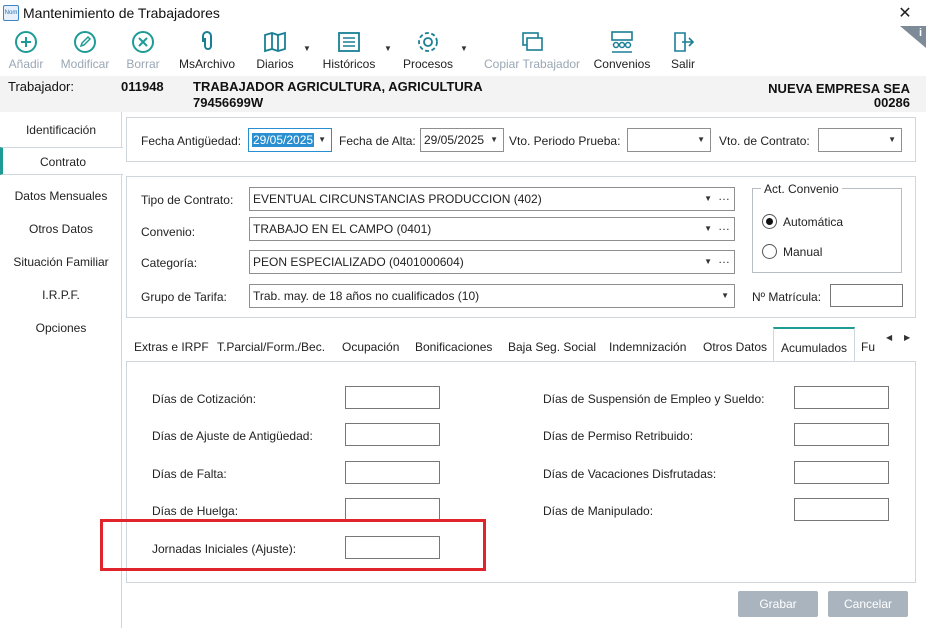 Image resolution: width=926 pixels, height=628 pixels. I want to click on prueba-date-field: ▼, so click(669, 140).